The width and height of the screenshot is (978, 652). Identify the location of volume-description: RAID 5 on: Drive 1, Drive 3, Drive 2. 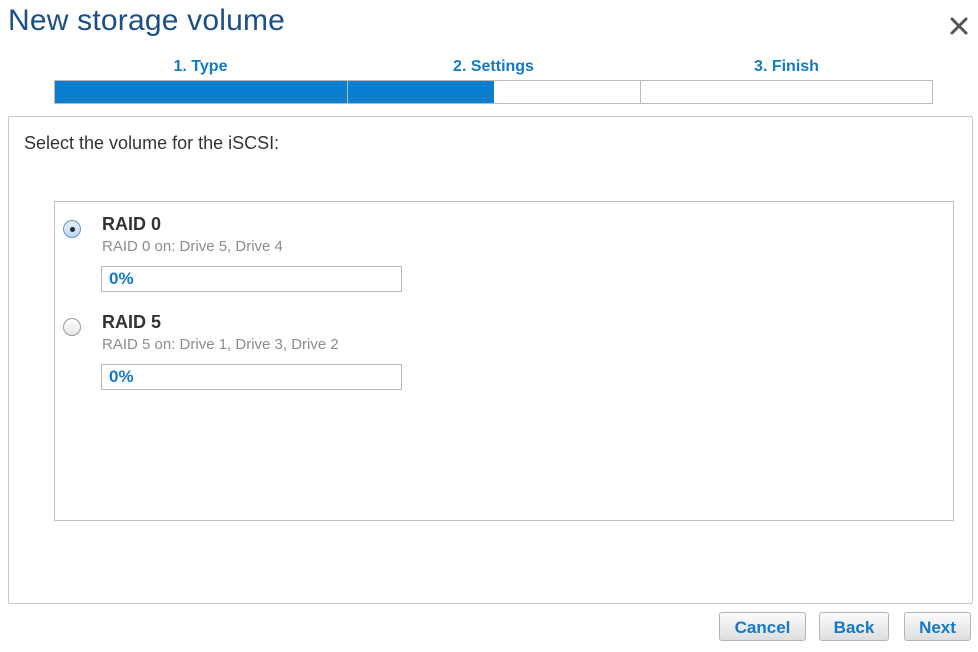
(220, 344).